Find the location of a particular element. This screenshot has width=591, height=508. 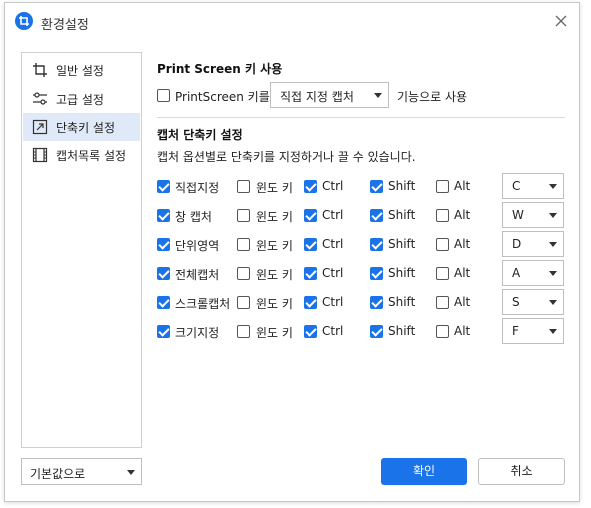

cancel-button: 취소 is located at coordinates (521, 471).